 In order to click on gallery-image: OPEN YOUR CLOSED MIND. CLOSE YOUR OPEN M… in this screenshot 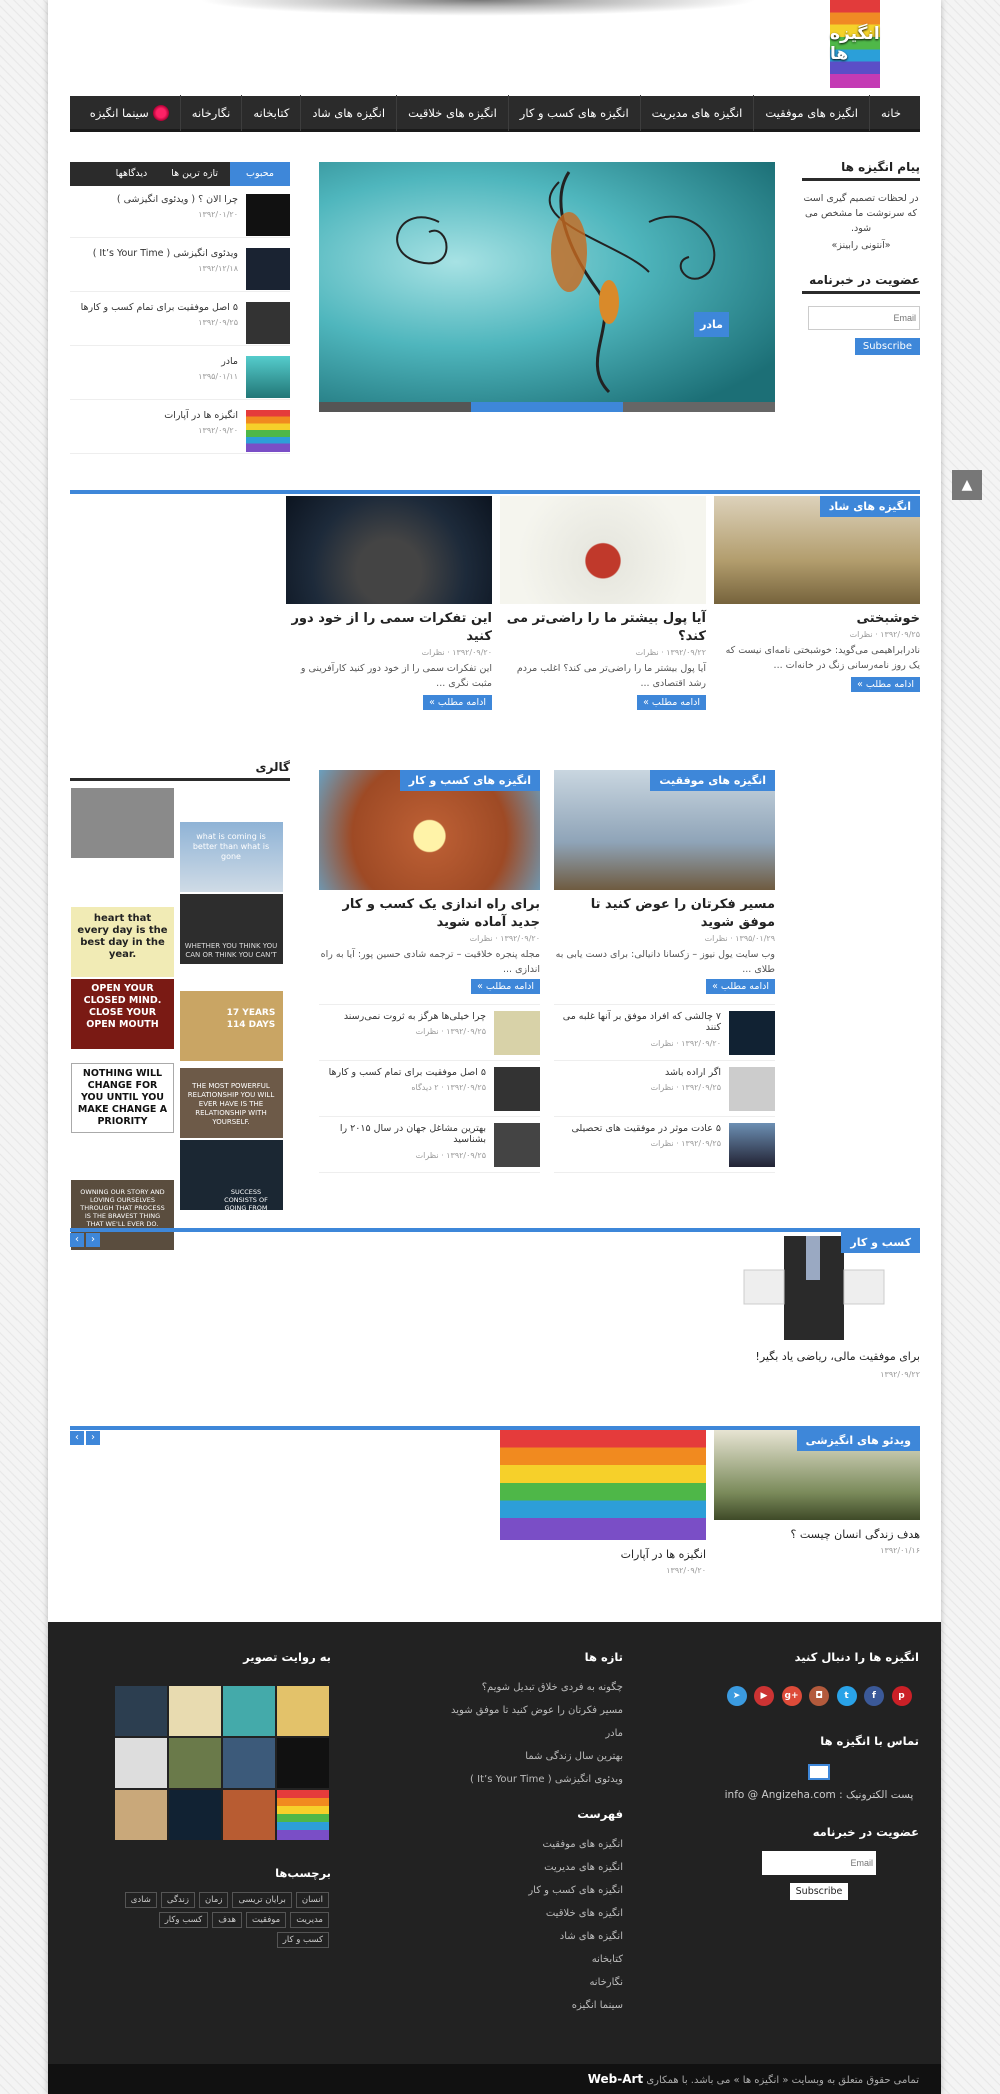, I will do `click(122, 1014)`.